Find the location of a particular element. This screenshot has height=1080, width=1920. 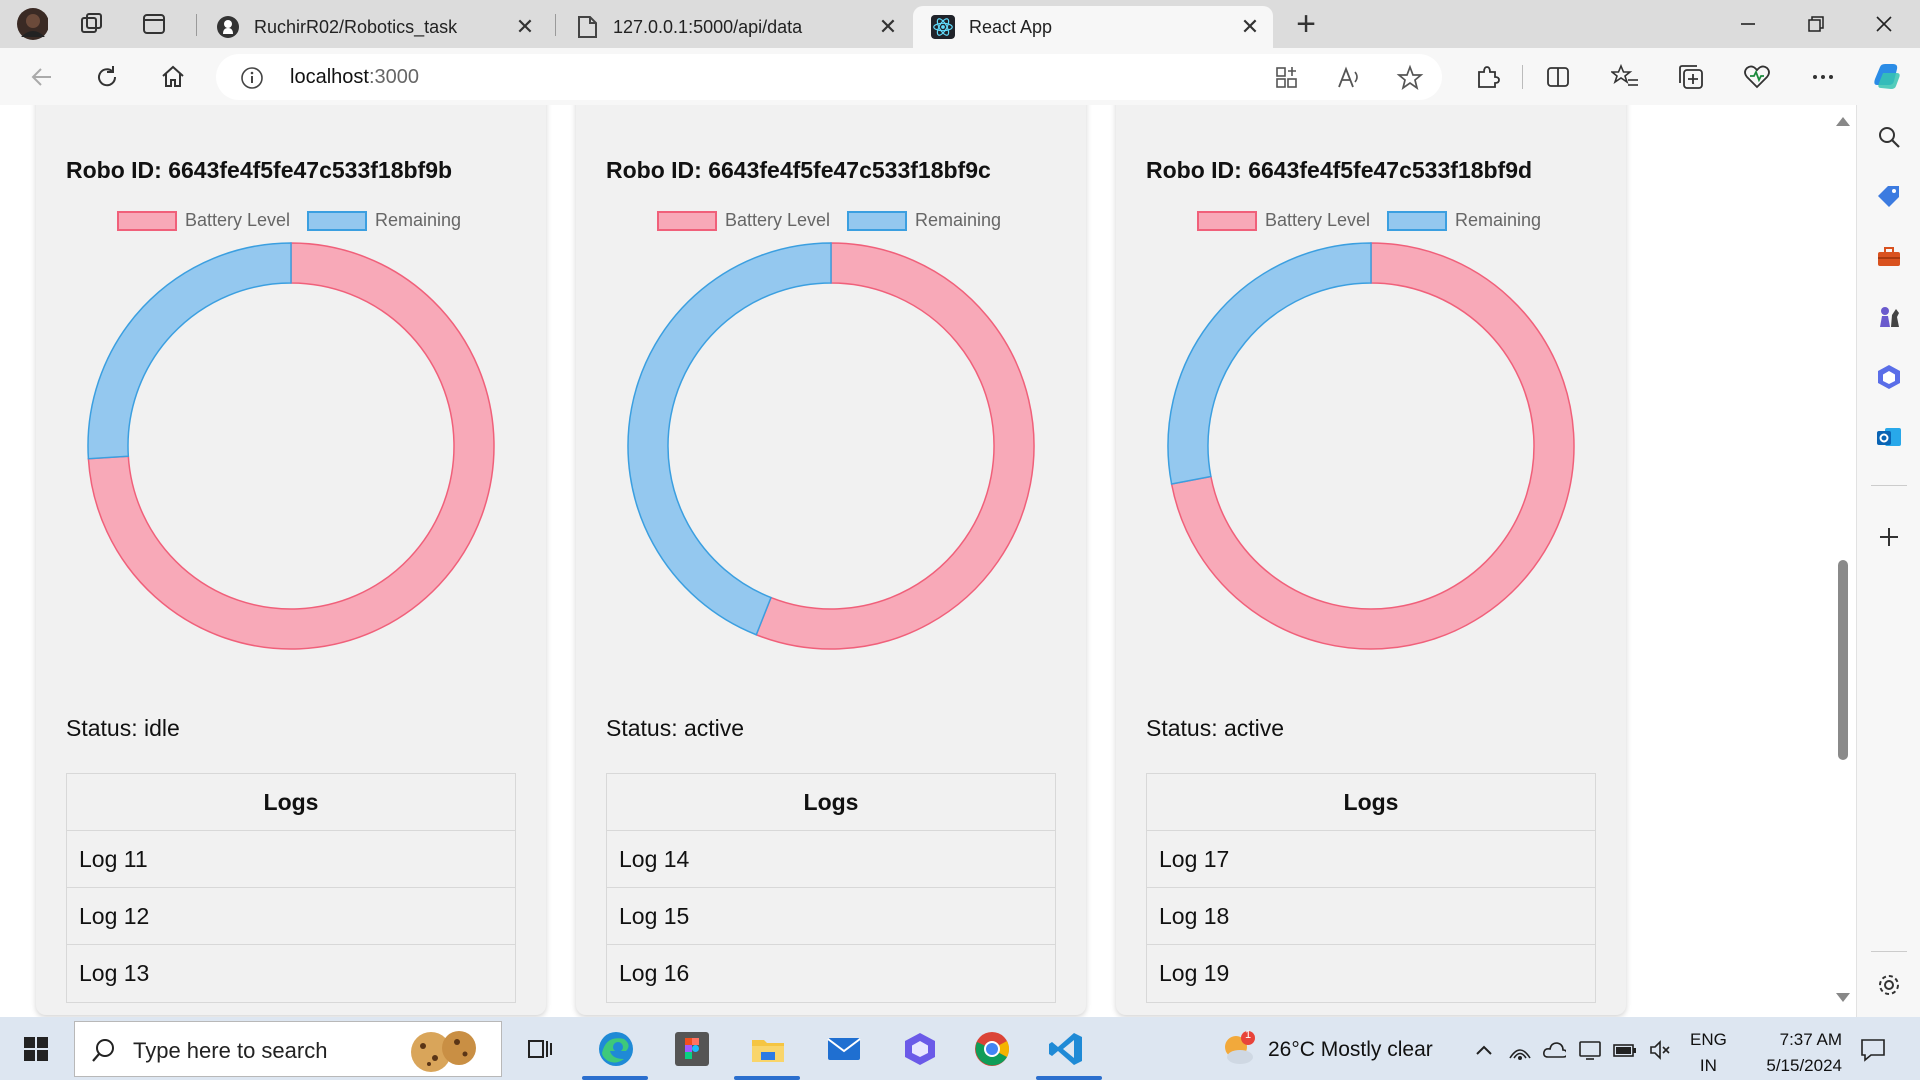

taskbar-clock: 7:37 AM 5/15/2024 is located at coordinates (1792, 1053).